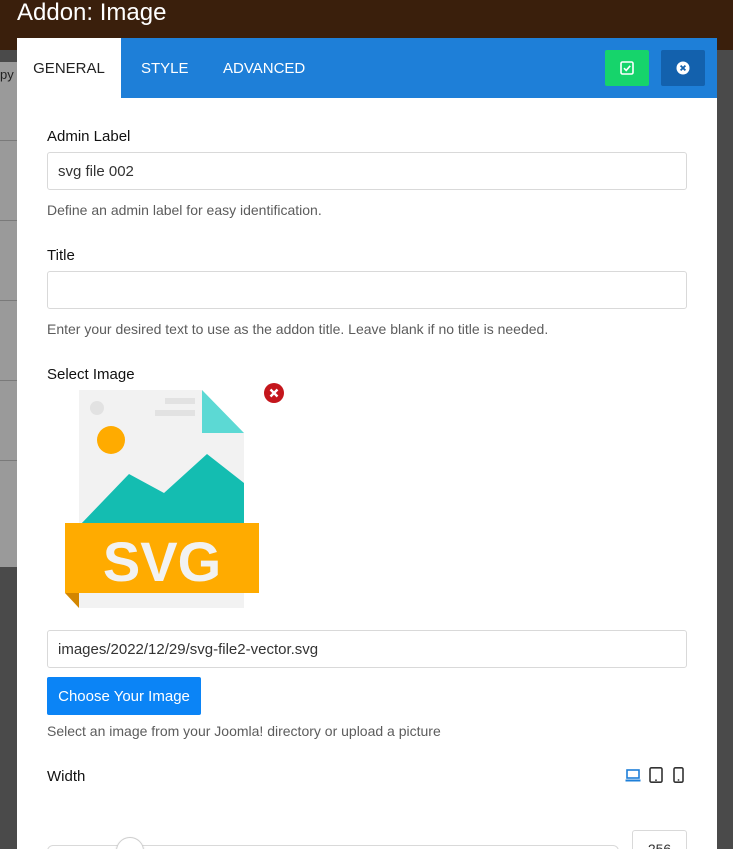 Image resolution: width=733 pixels, height=849 pixels. I want to click on admin-label-input, so click(367, 171).